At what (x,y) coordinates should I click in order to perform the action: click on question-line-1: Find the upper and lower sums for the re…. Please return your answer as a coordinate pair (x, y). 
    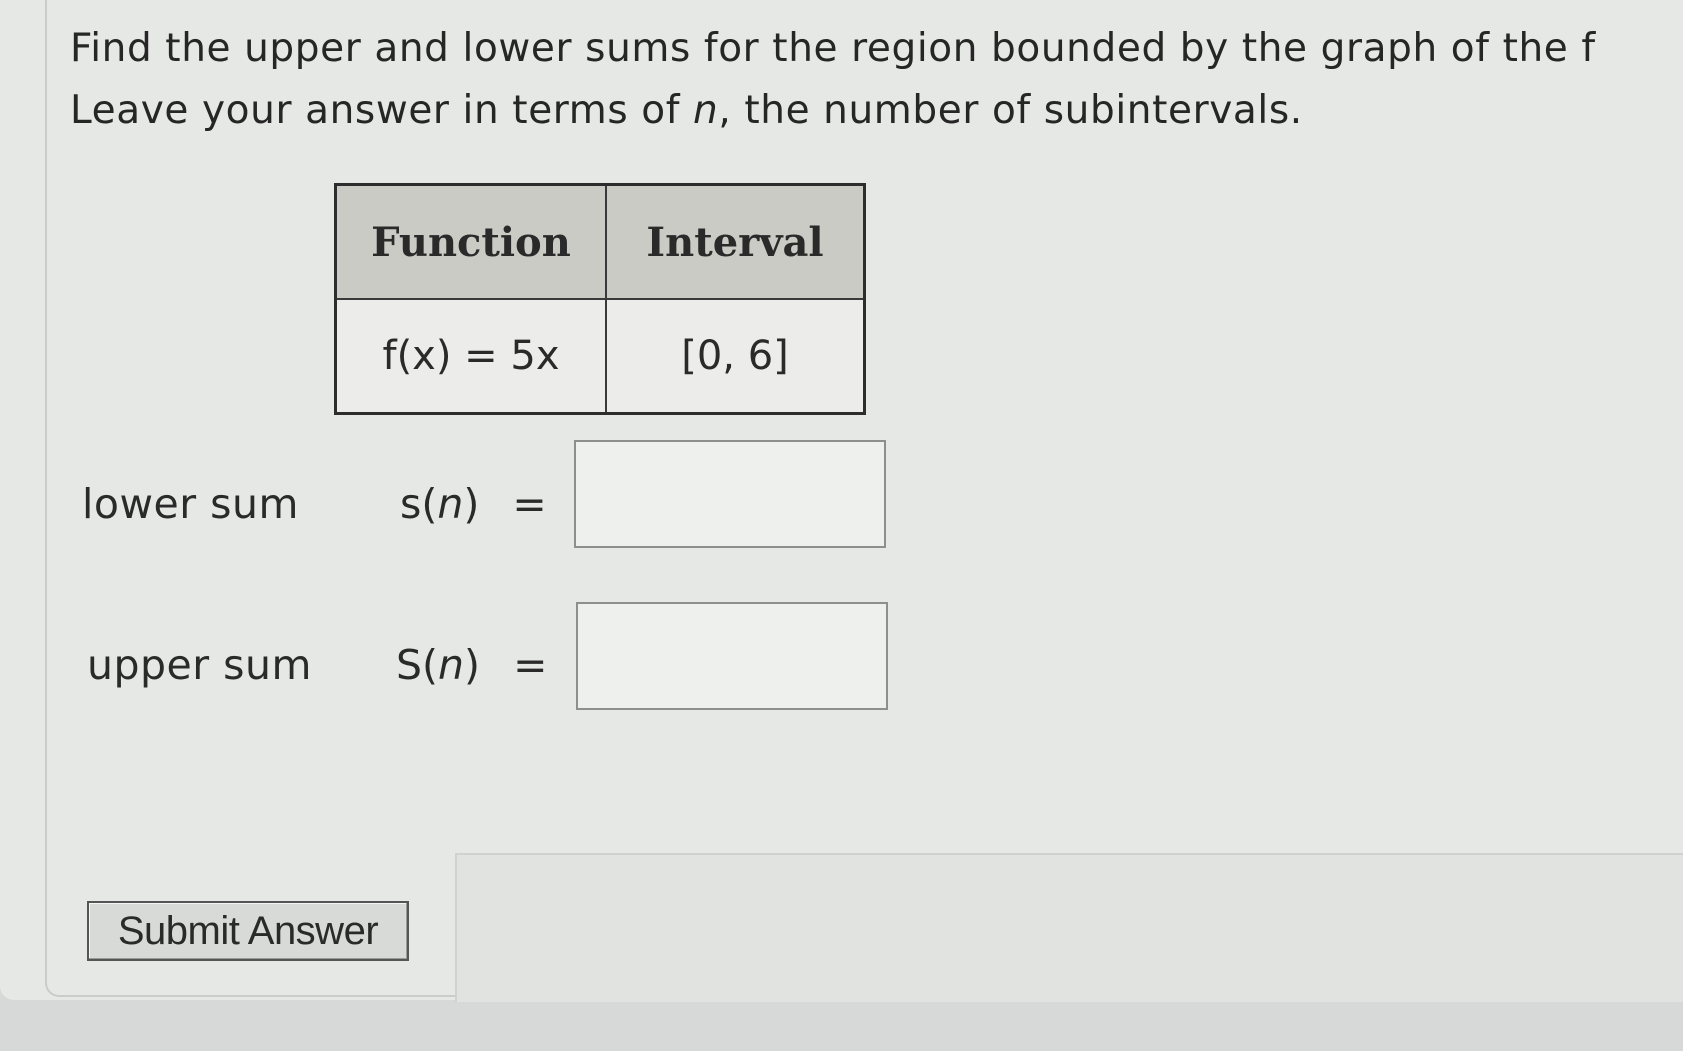
    Looking at the image, I should click on (833, 48).